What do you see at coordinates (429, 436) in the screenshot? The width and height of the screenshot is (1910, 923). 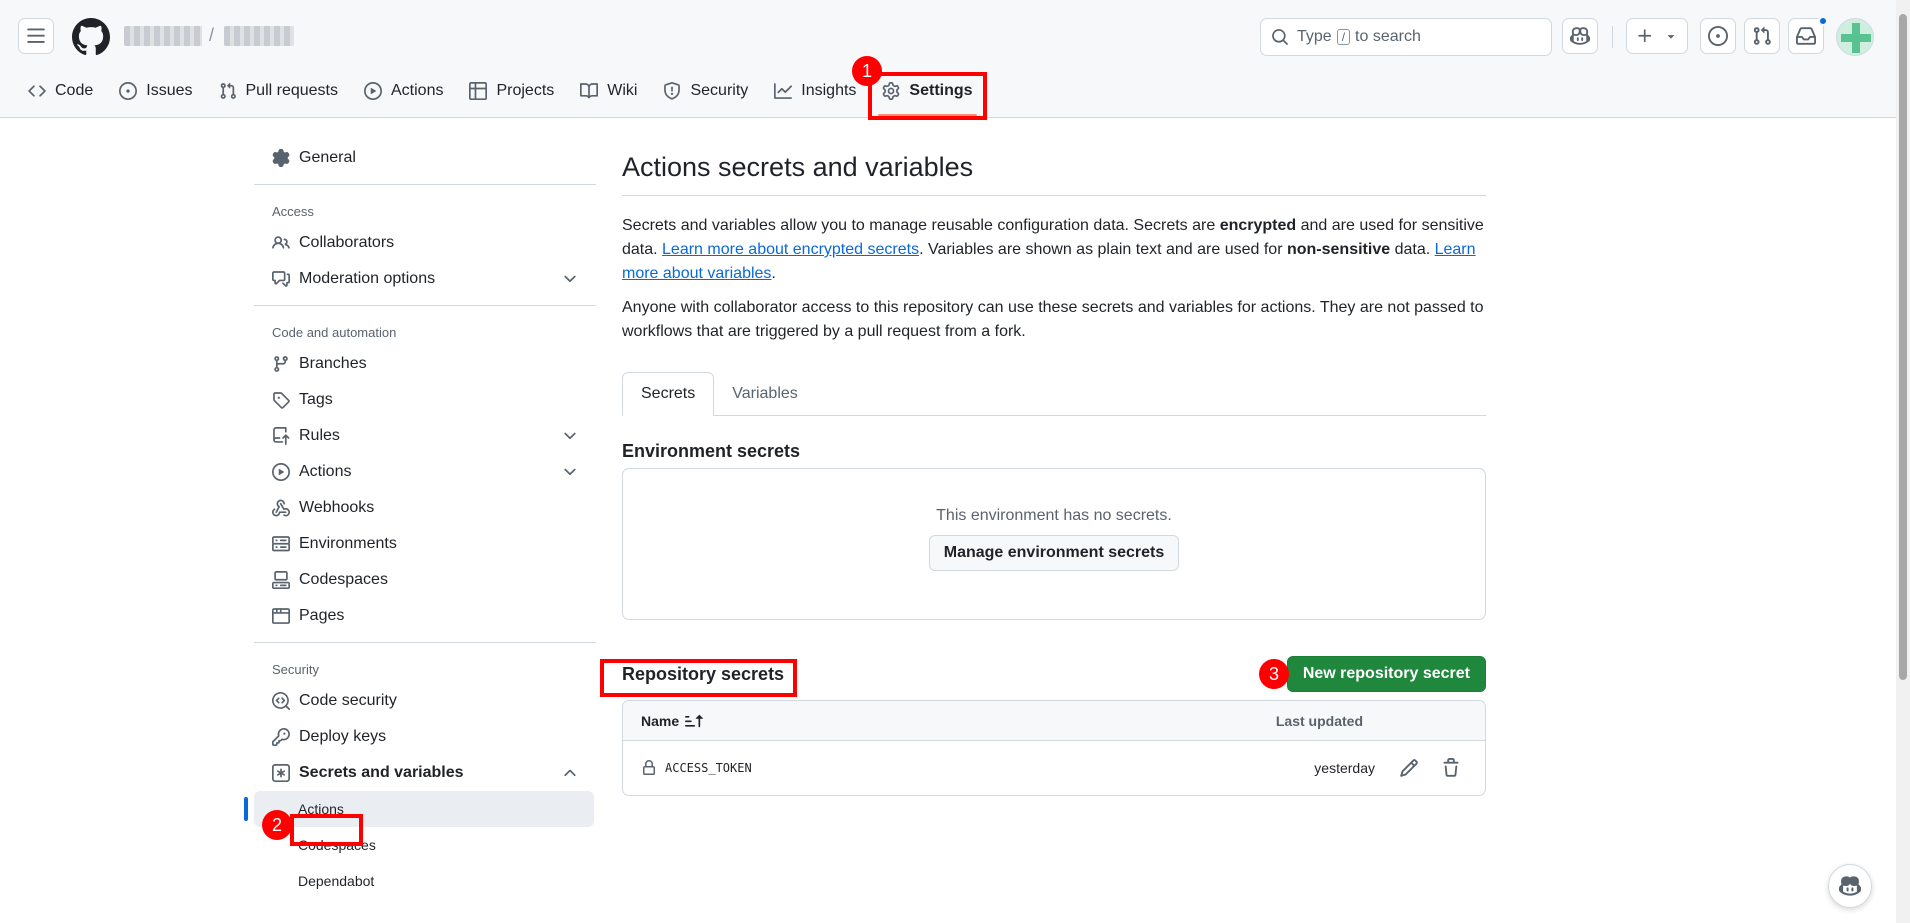 I see `sidebar-item-rules: Rules` at bounding box center [429, 436].